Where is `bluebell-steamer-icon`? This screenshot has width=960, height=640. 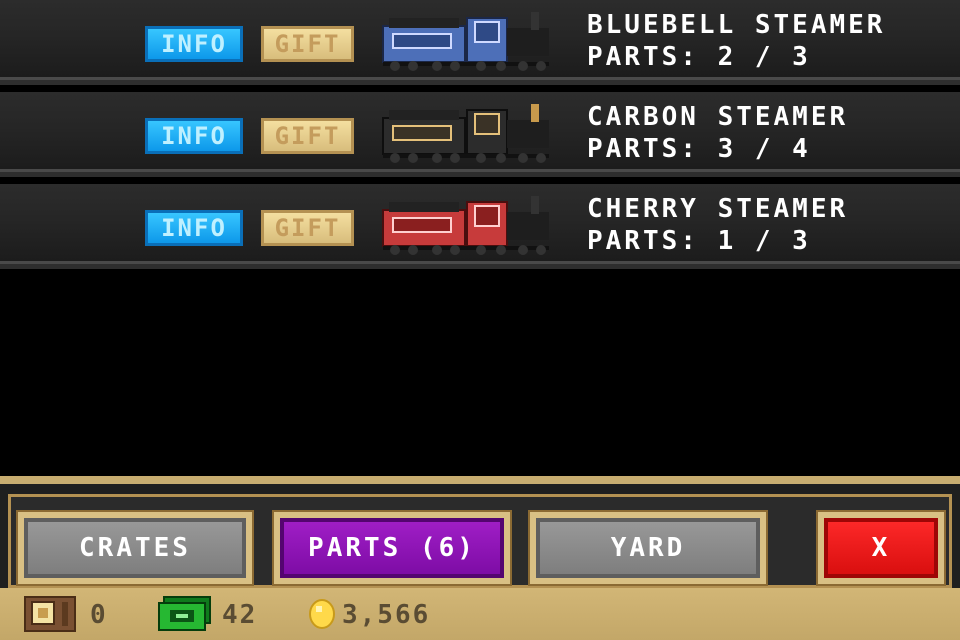 bluebell-steamer-icon is located at coordinates (465, 41).